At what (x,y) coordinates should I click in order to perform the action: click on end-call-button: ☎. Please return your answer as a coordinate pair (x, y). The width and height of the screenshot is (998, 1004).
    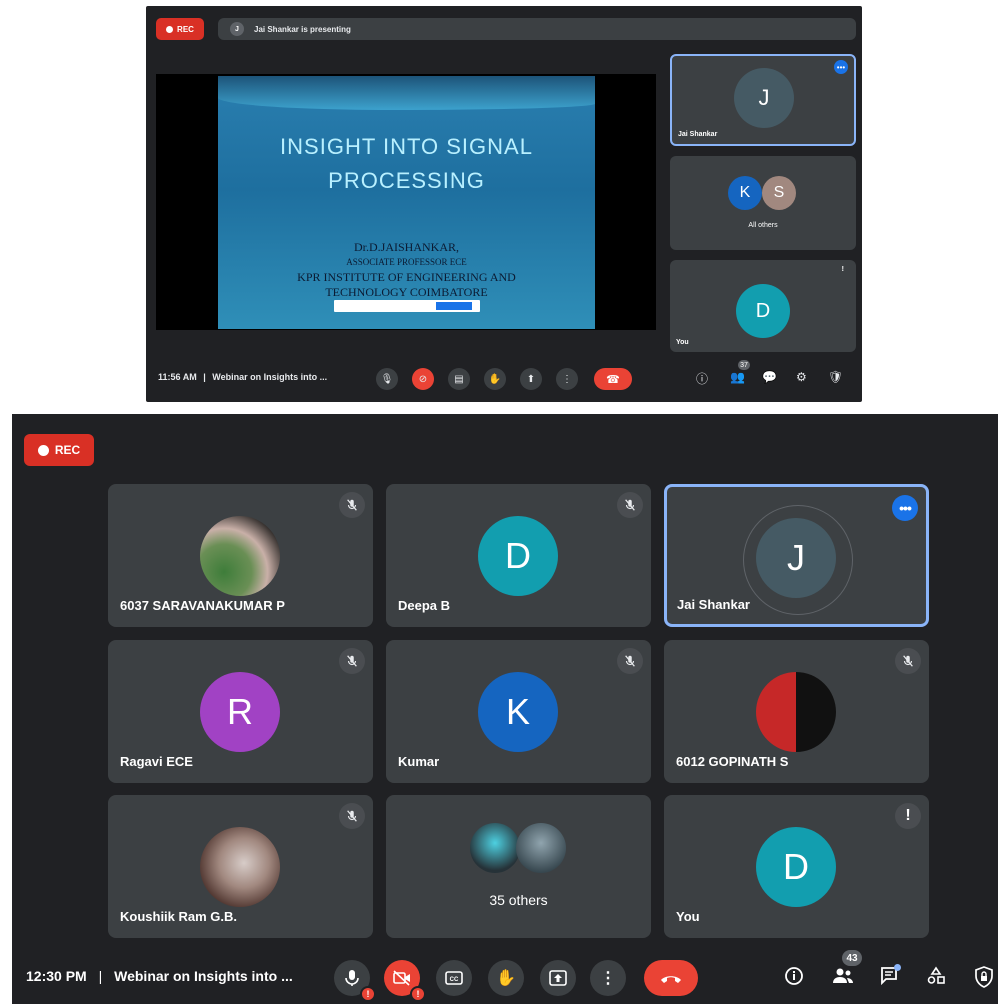
    Looking at the image, I should click on (613, 379).